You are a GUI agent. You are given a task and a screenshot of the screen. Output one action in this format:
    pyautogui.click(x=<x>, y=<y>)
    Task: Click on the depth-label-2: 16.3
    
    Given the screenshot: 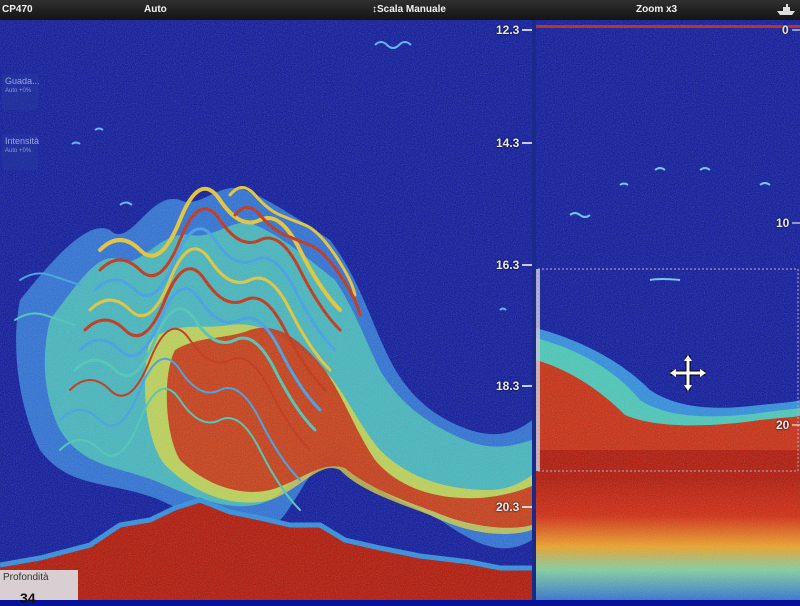 What is the action you would take?
    pyautogui.click(x=508, y=265)
    